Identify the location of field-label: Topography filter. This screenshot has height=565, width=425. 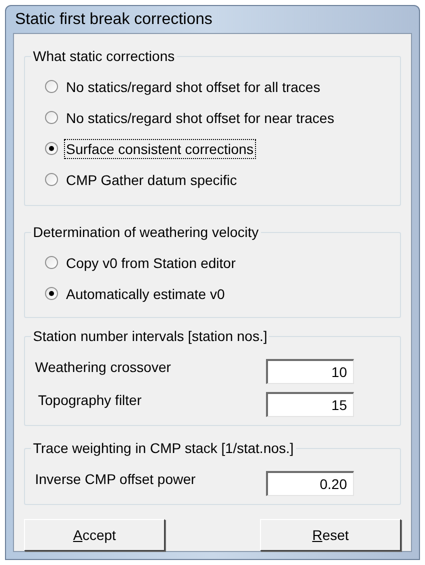
(89, 400).